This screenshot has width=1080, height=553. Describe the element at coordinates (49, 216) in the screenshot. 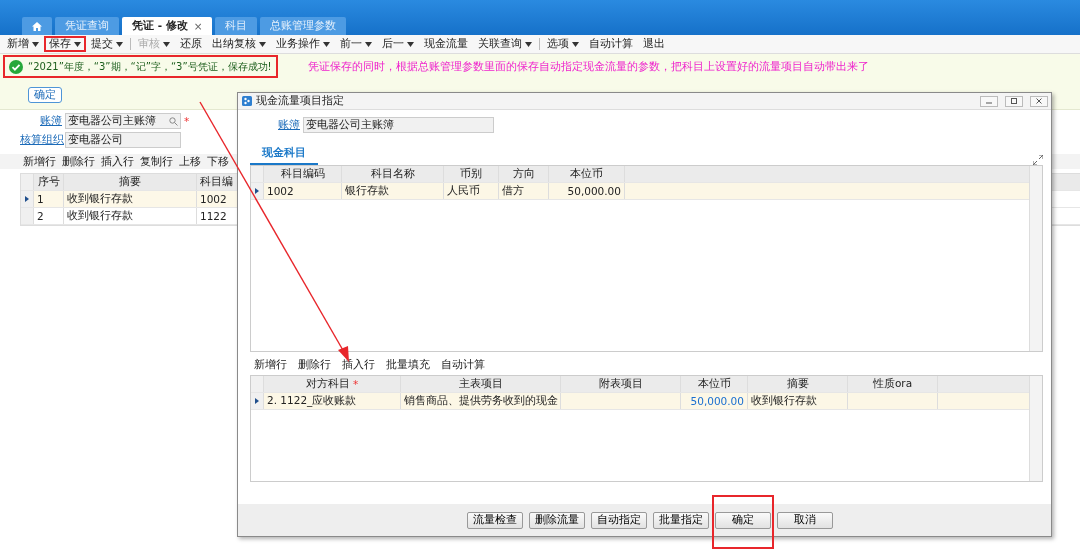

I see `table-cell: 2` at that location.